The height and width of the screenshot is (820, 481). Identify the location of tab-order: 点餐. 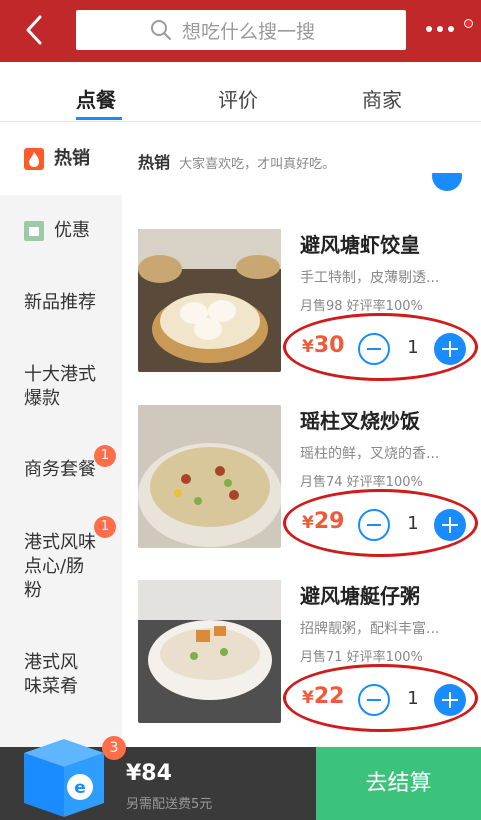
(96, 98).